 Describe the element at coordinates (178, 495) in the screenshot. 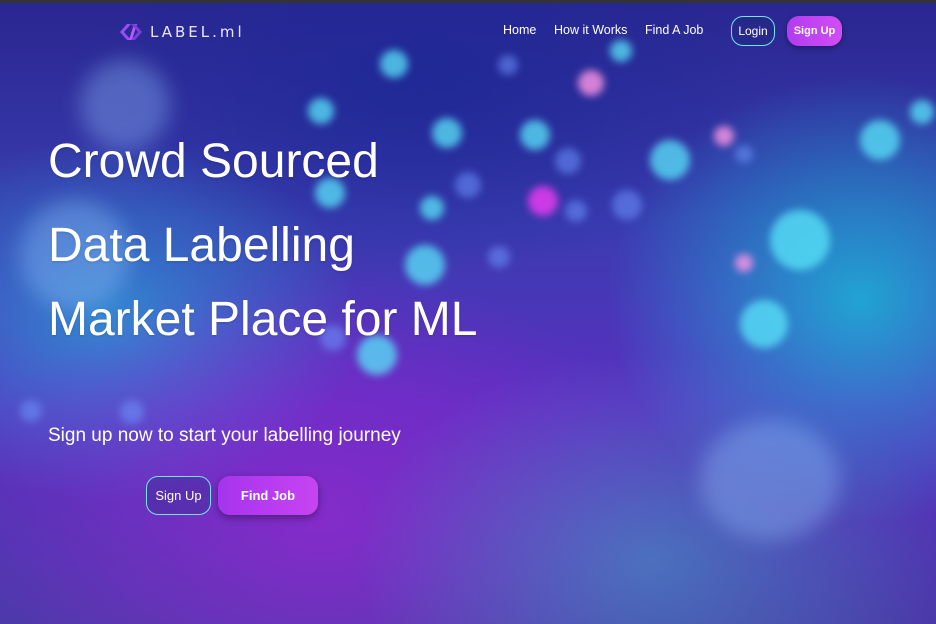

I see `hero-signup-button: Sign Up` at that location.